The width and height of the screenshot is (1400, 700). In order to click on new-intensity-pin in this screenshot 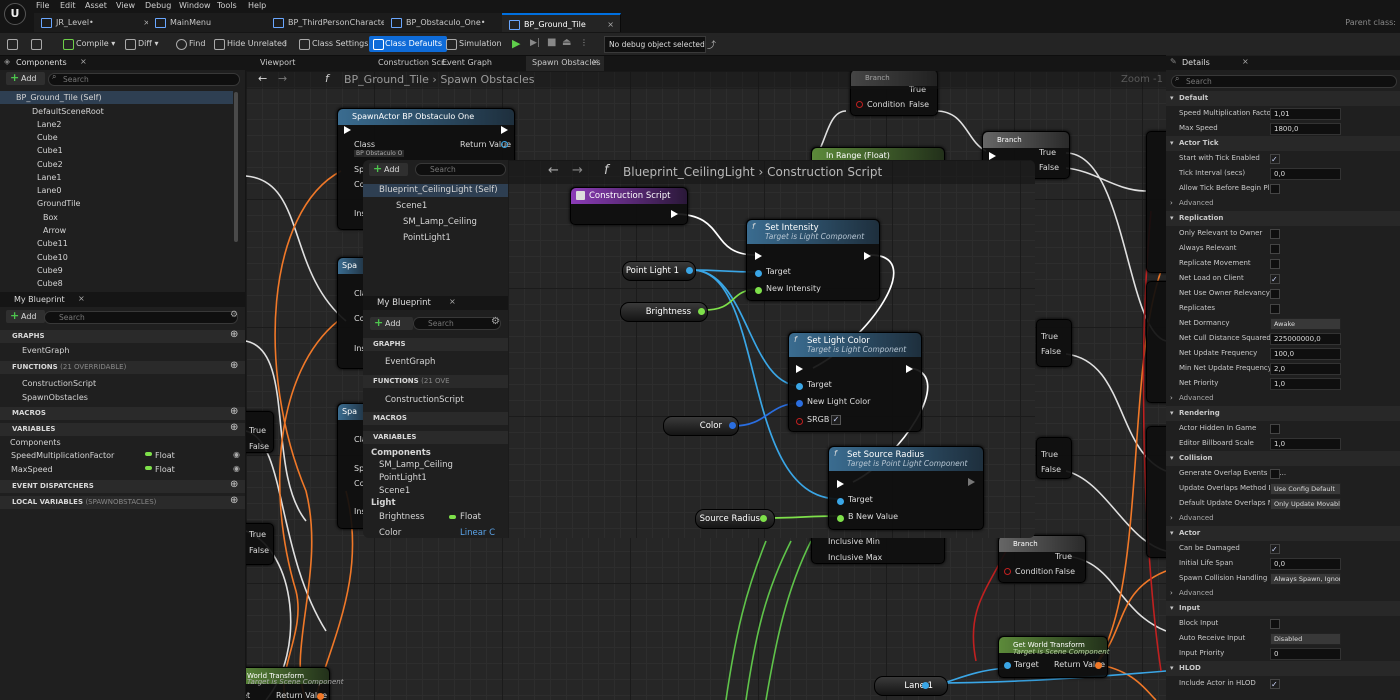, I will do `click(758, 290)`.